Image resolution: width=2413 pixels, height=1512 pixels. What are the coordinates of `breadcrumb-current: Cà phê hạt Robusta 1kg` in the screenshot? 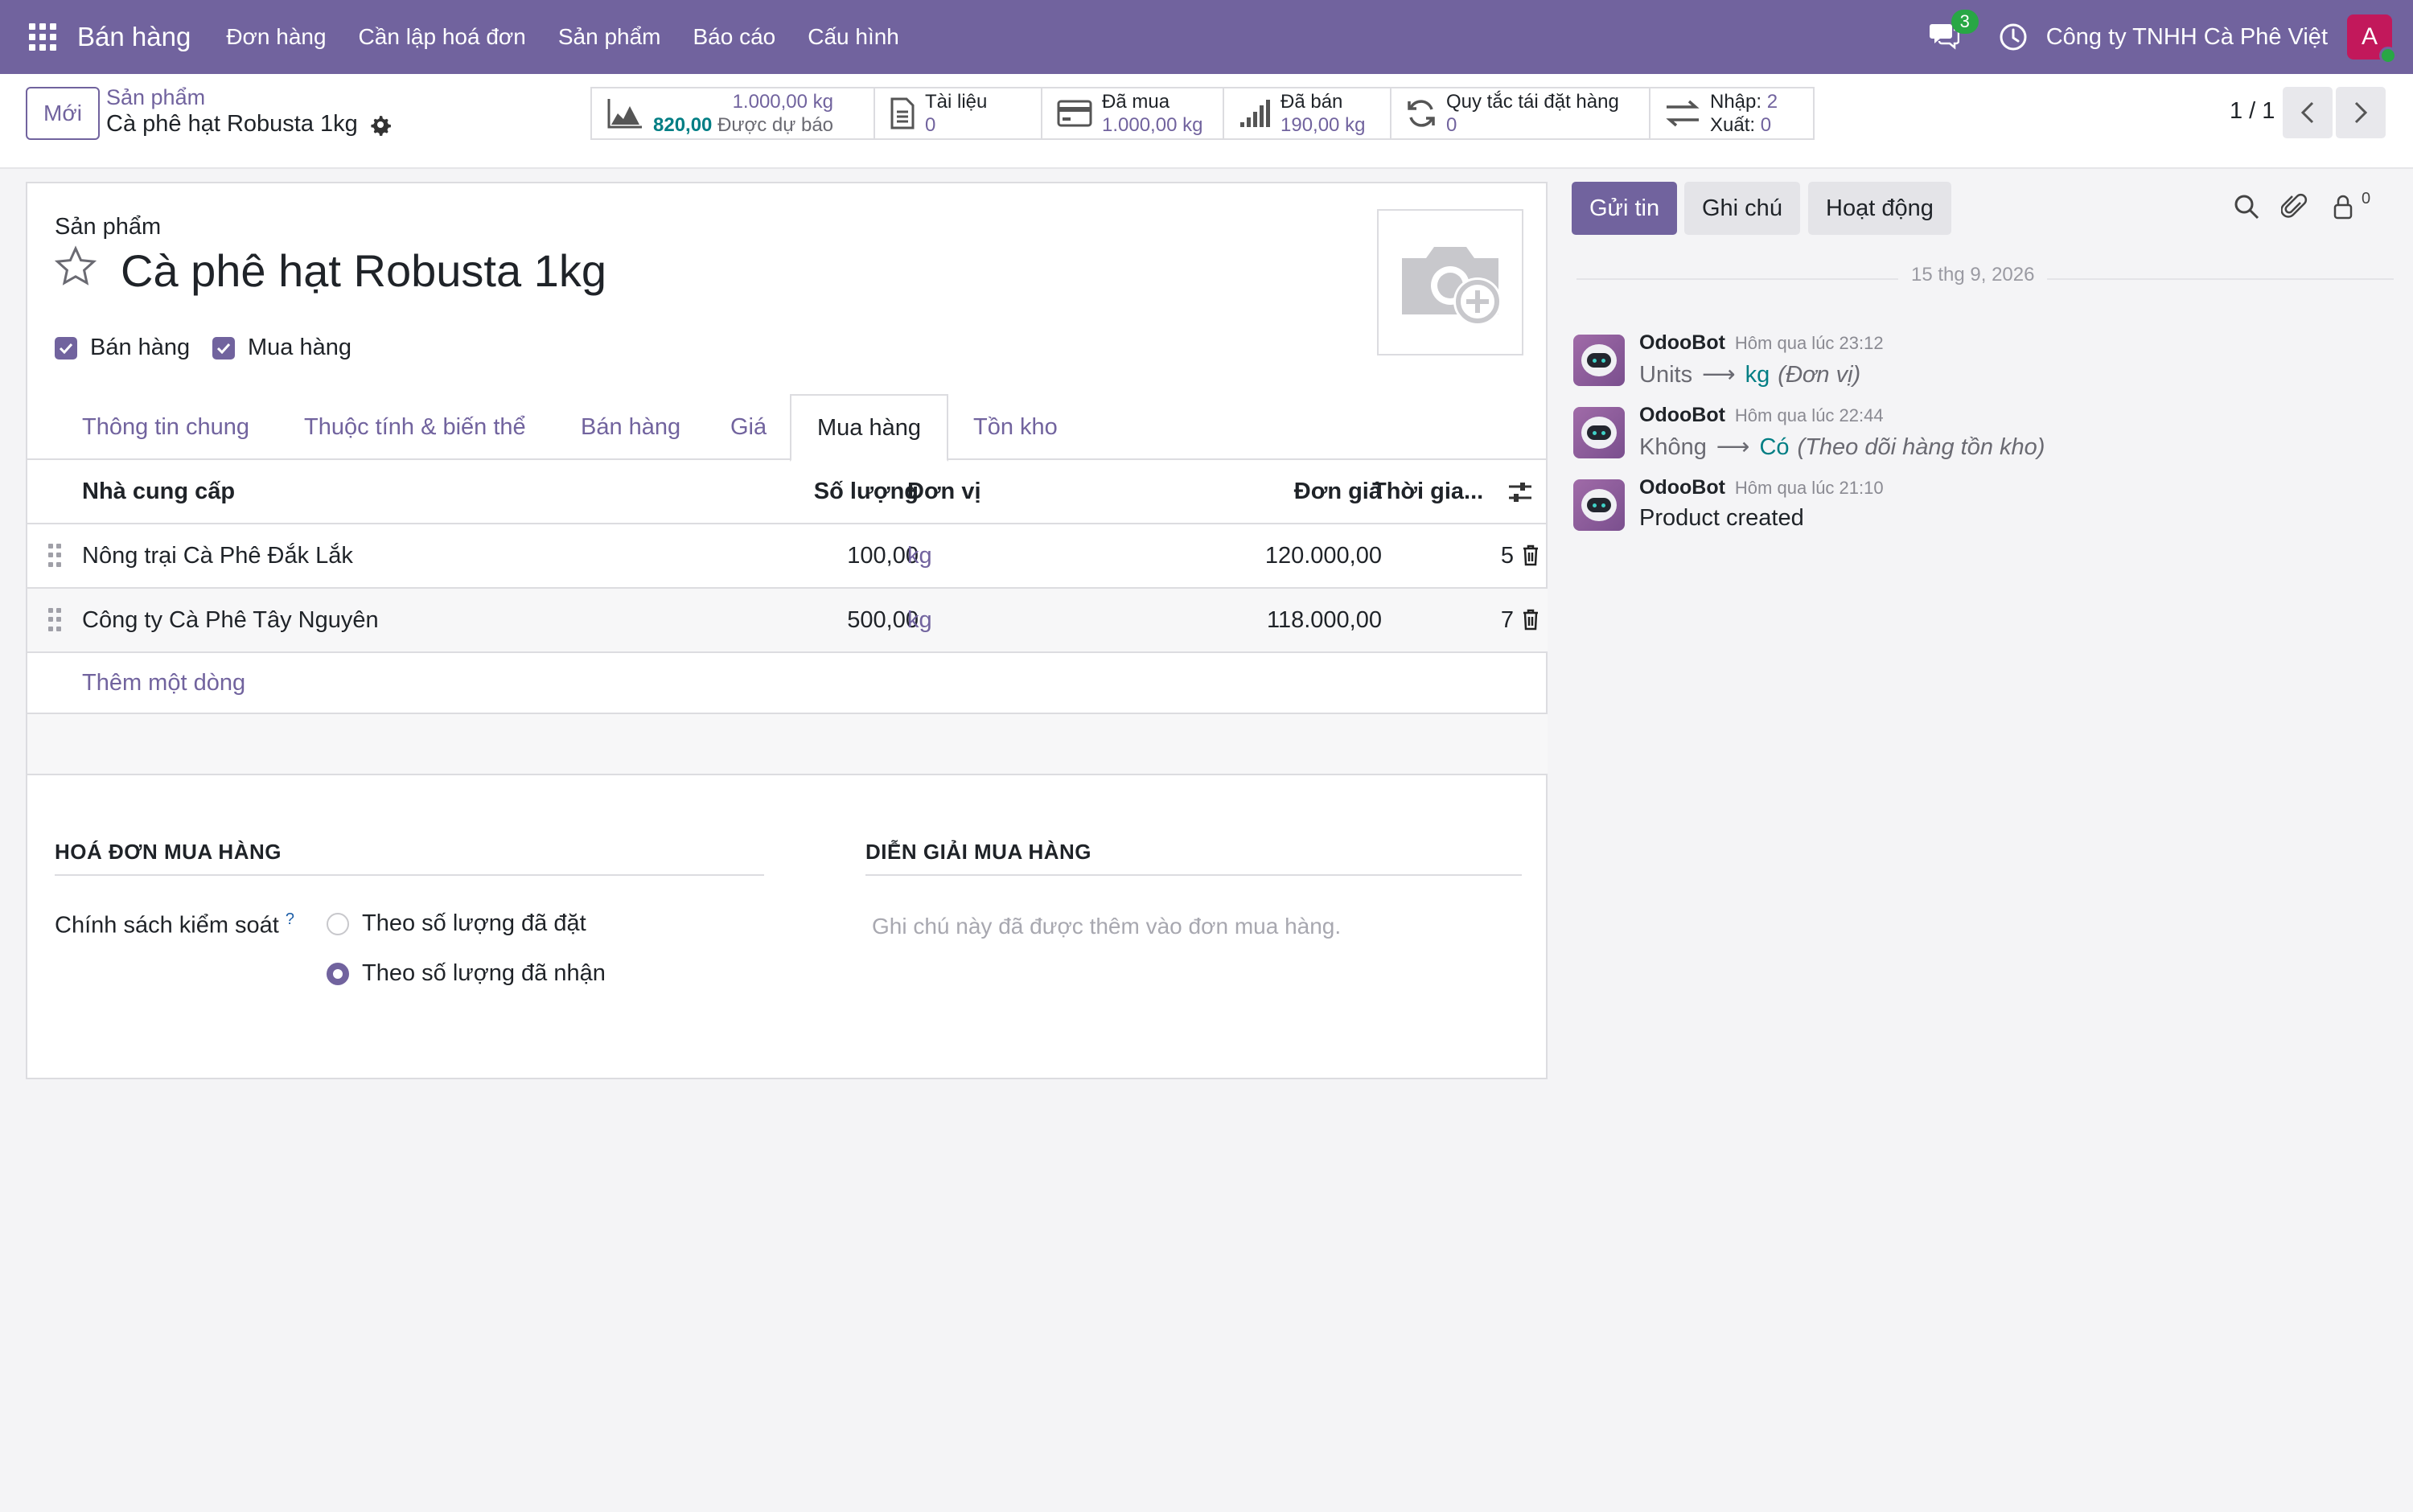 It's located at (249, 125).